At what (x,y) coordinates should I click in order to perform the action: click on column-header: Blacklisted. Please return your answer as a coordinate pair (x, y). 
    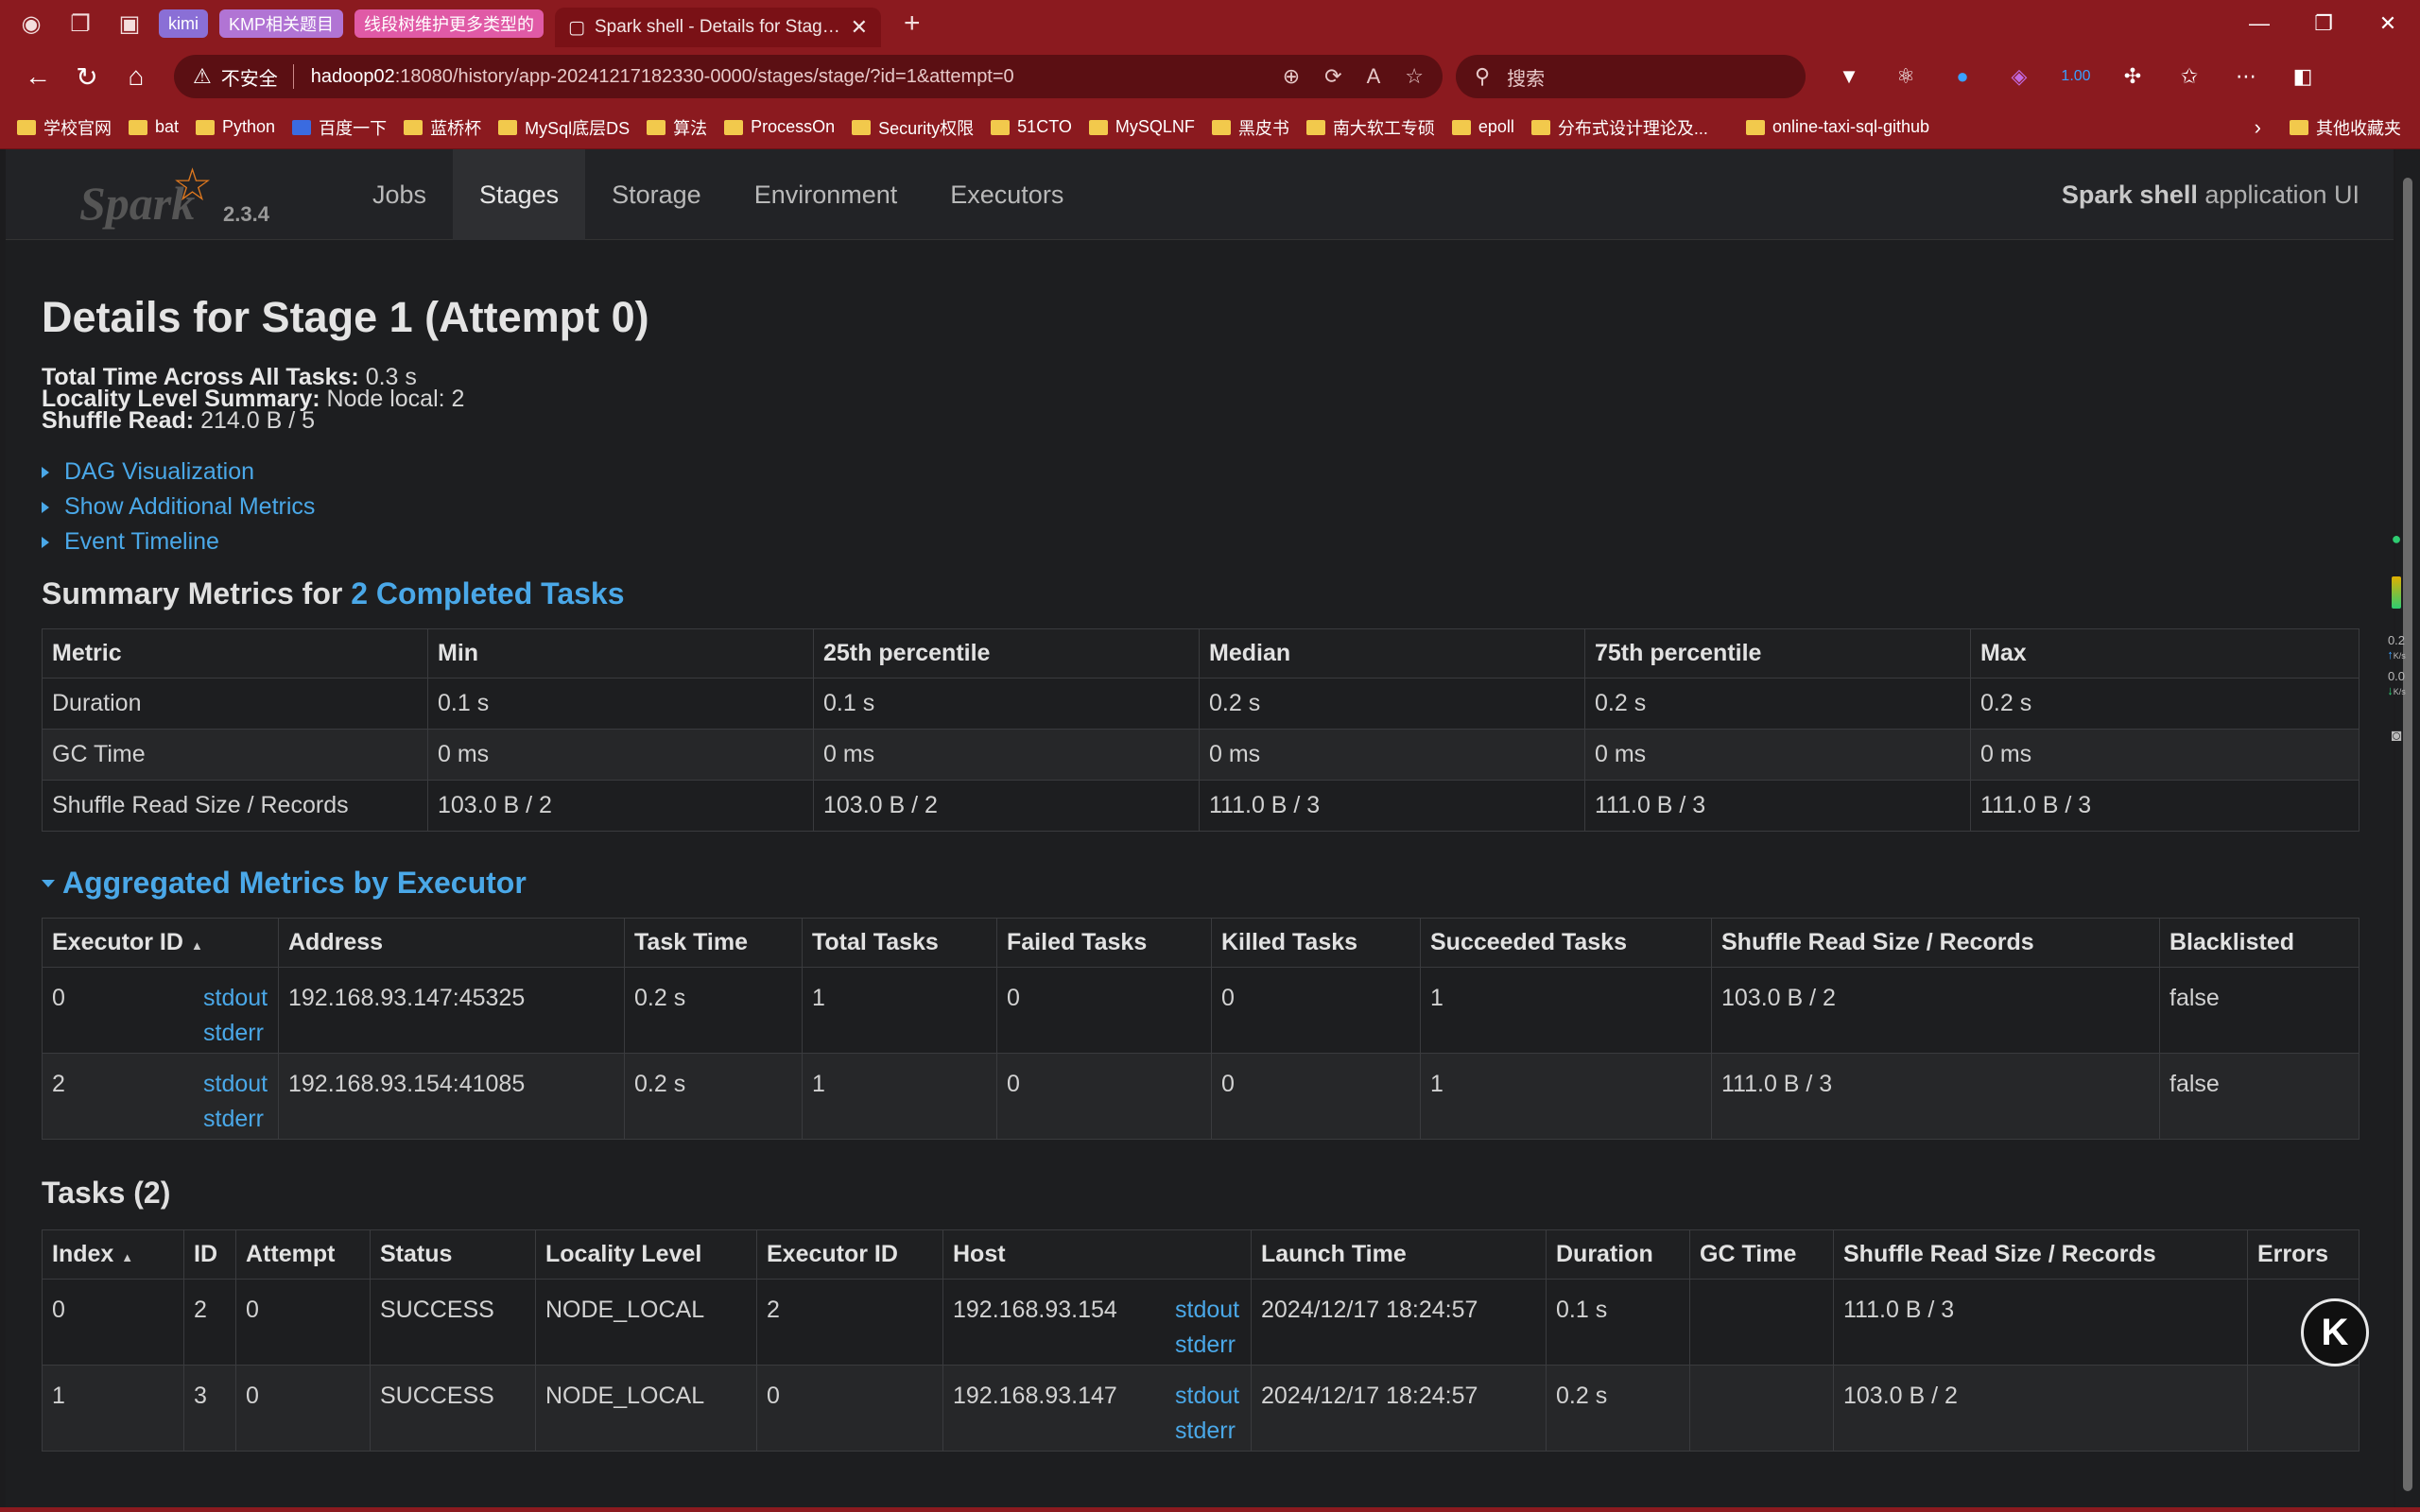
    Looking at the image, I should click on (2259, 943).